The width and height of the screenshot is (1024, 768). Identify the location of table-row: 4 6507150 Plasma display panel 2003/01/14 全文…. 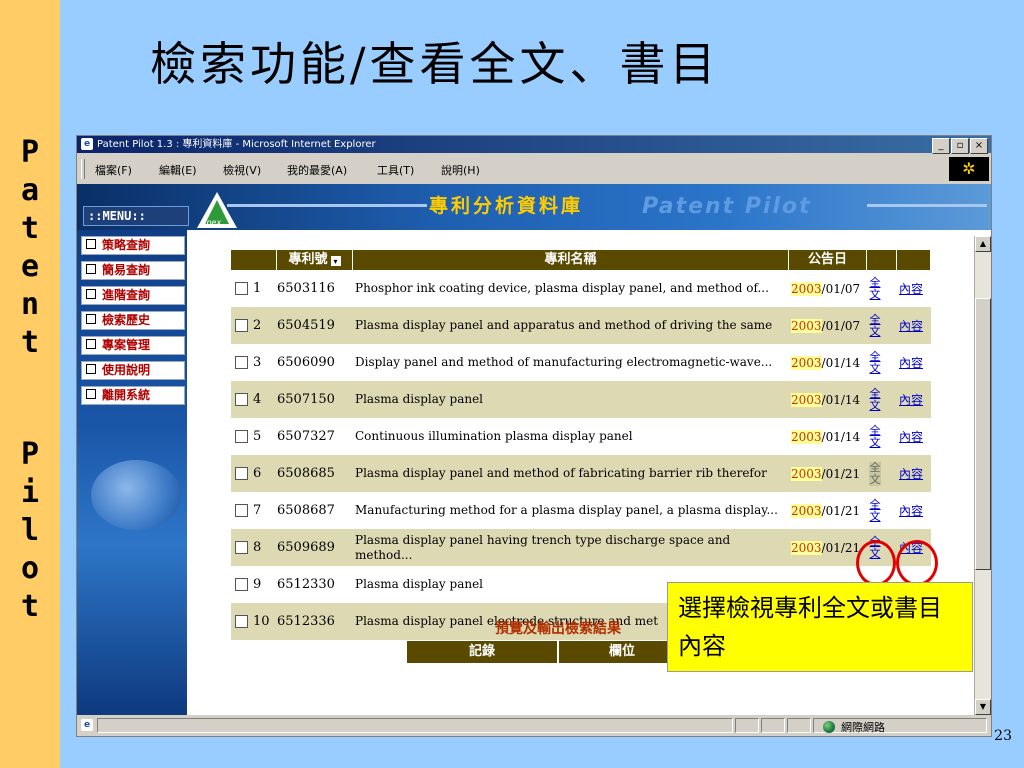
(581, 399).